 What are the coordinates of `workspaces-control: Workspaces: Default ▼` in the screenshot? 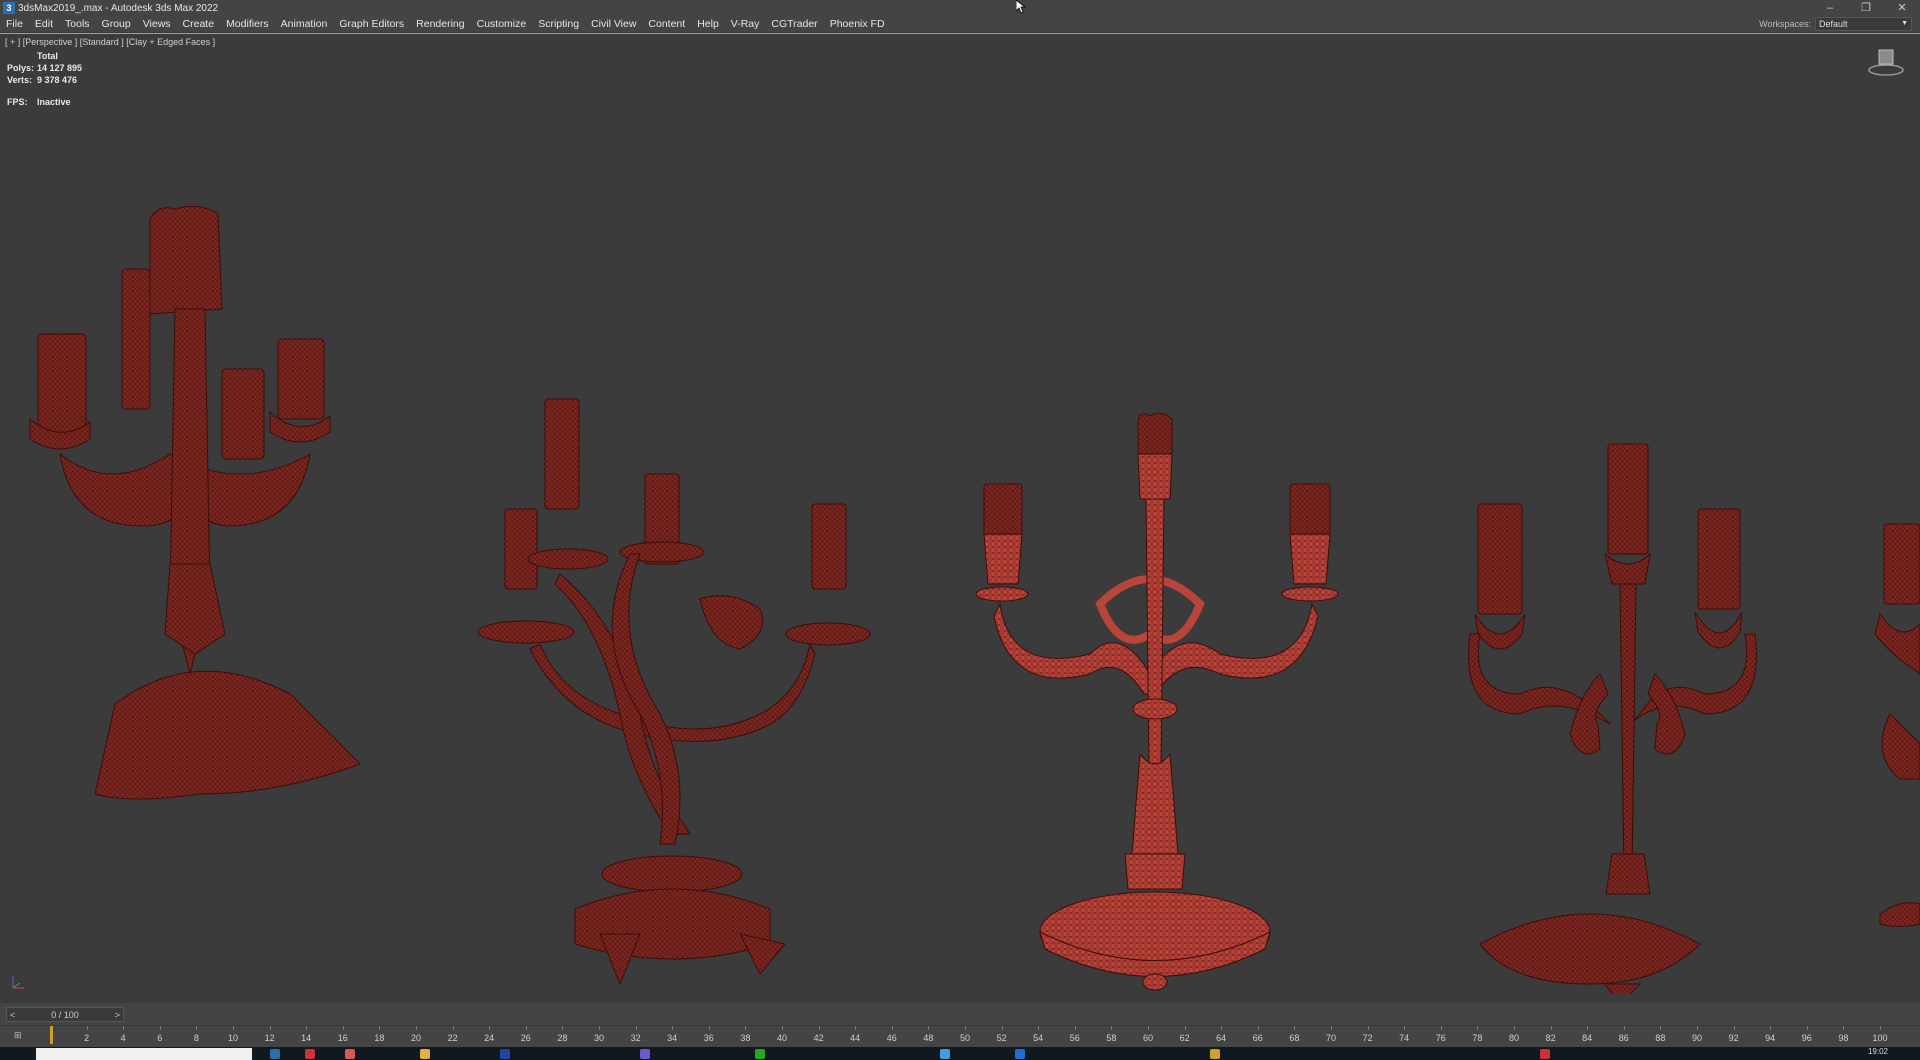 It's located at (1835, 24).